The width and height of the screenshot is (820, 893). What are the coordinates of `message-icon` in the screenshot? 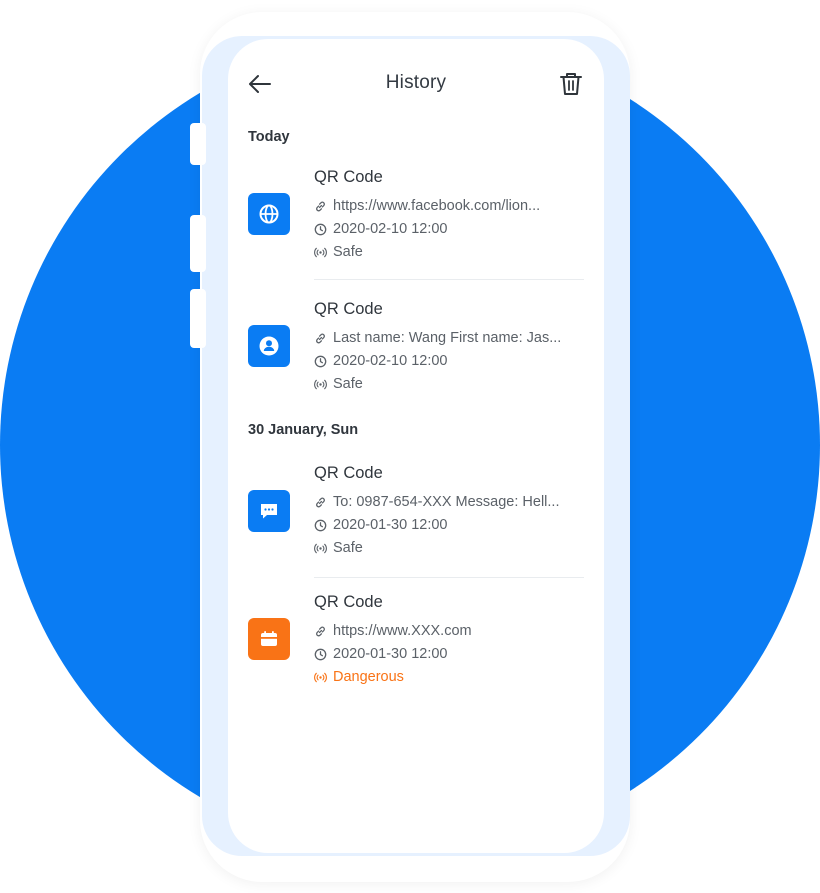 It's located at (269, 511).